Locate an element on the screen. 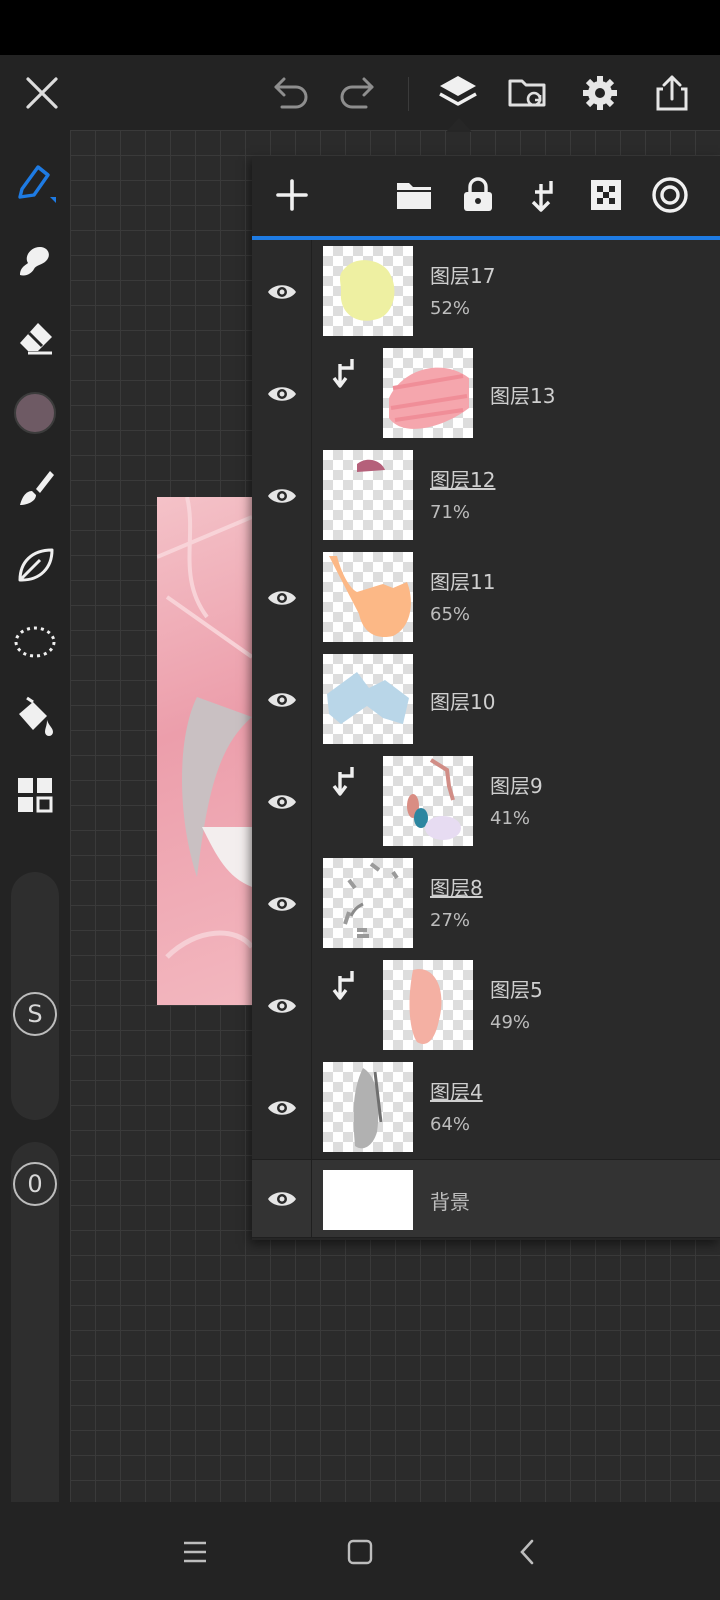 This screenshot has width=720, height=1600. opacity-label: 0 is located at coordinates (35, 1184).